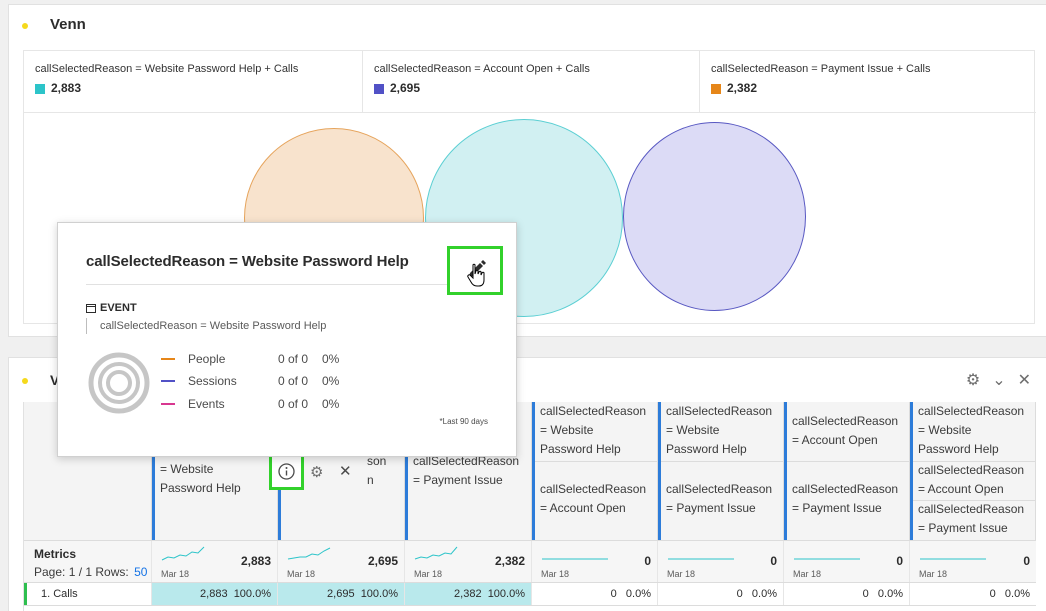 The image size is (1046, 611). Describe the element at coordinates (66, 88) in the screenshot. I see `legend-value: 2,883` at that location.